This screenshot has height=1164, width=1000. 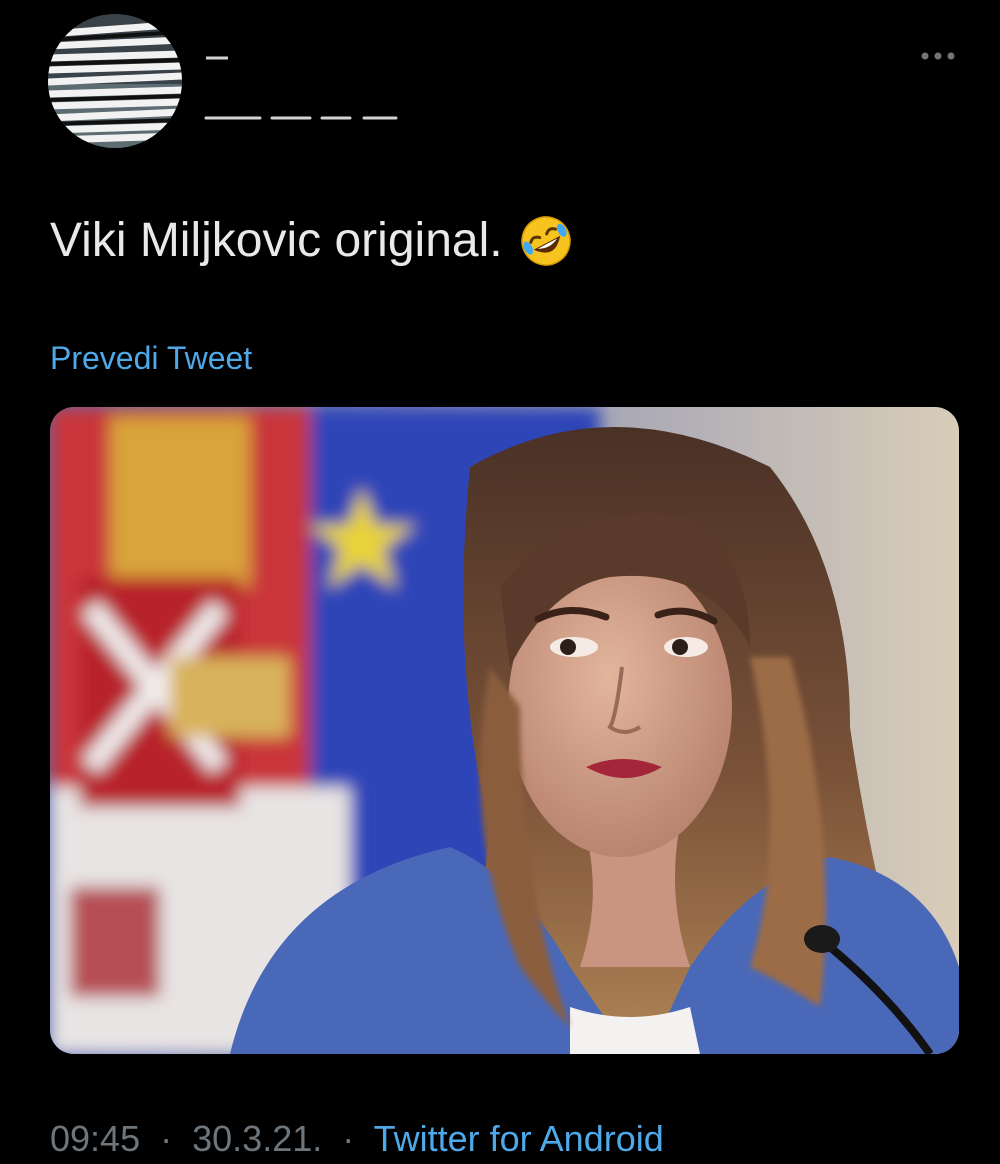 I want to click on rofl-emoji-icon, so click(x=545, y=241).